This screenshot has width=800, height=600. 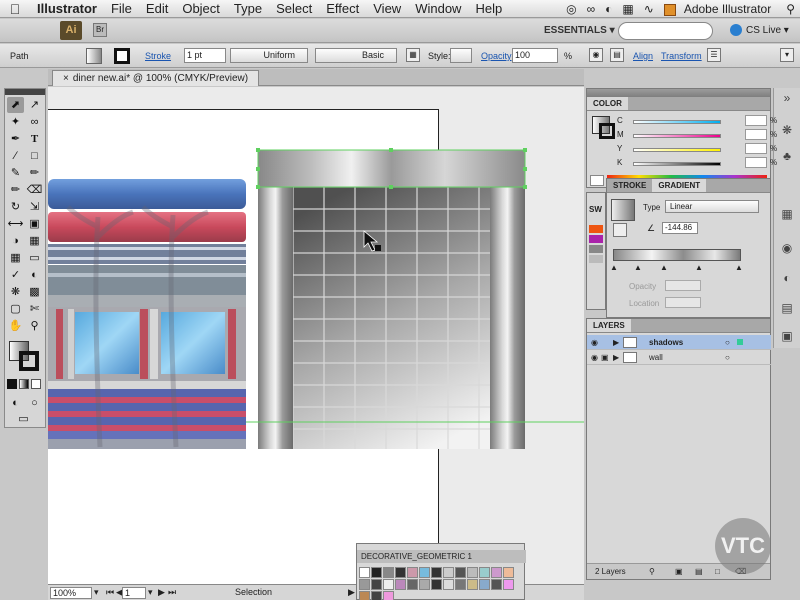 I want to click on appearance-panel-icon: ◉, so click(x=787, y=248).